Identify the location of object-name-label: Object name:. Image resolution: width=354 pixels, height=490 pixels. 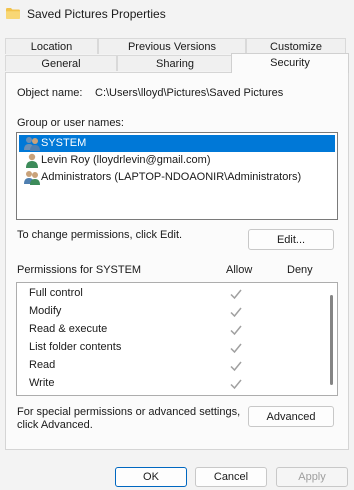
(50, 93).